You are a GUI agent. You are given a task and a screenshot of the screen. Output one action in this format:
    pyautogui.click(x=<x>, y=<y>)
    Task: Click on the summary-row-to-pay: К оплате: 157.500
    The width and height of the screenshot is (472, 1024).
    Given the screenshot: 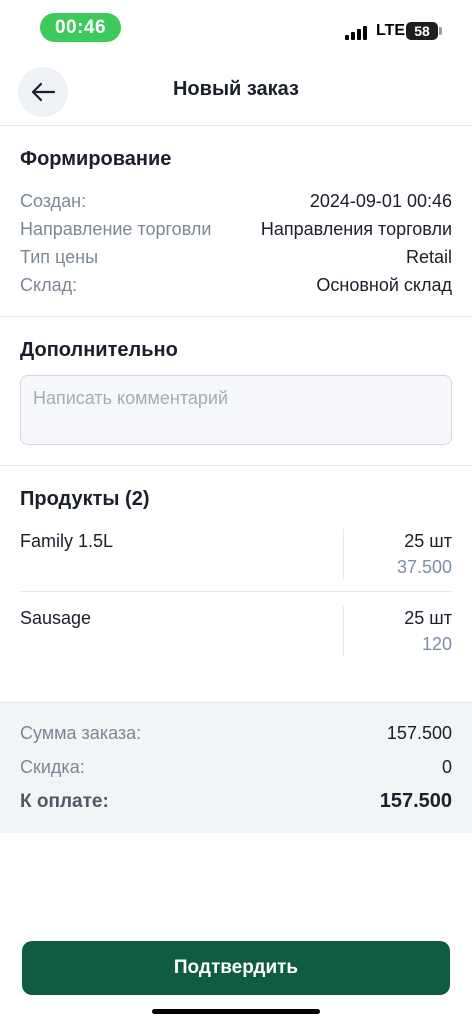 What is the action you would take?
    pyautogui.click(x=236, y=801)
    